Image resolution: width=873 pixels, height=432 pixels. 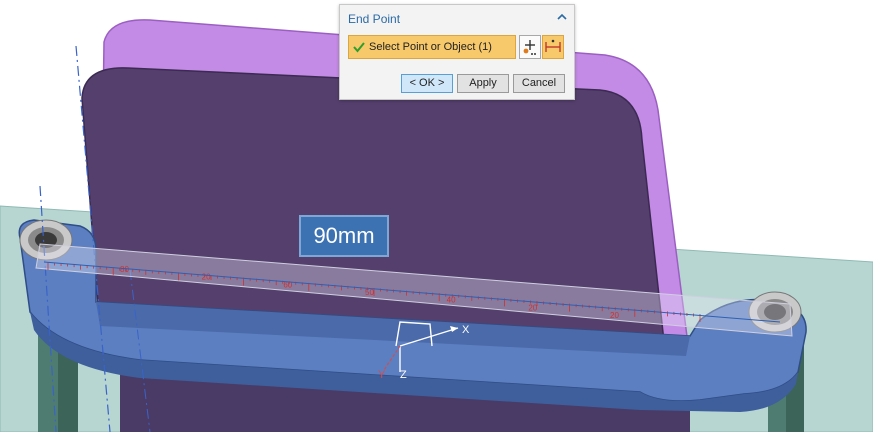 I want to click on point-constructor-icon, so click(x=529, y=47).